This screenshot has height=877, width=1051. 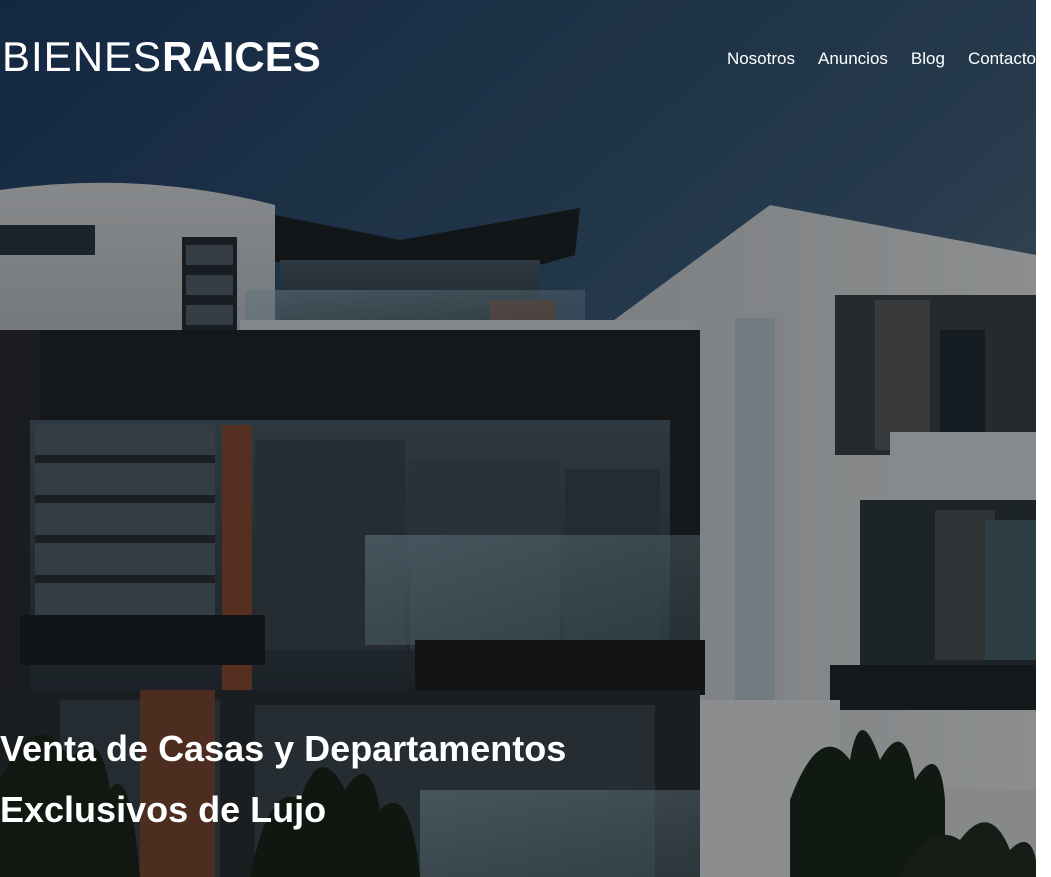 I want to click on site-logo: BIENESRAICES, so click(x=161, y=57).